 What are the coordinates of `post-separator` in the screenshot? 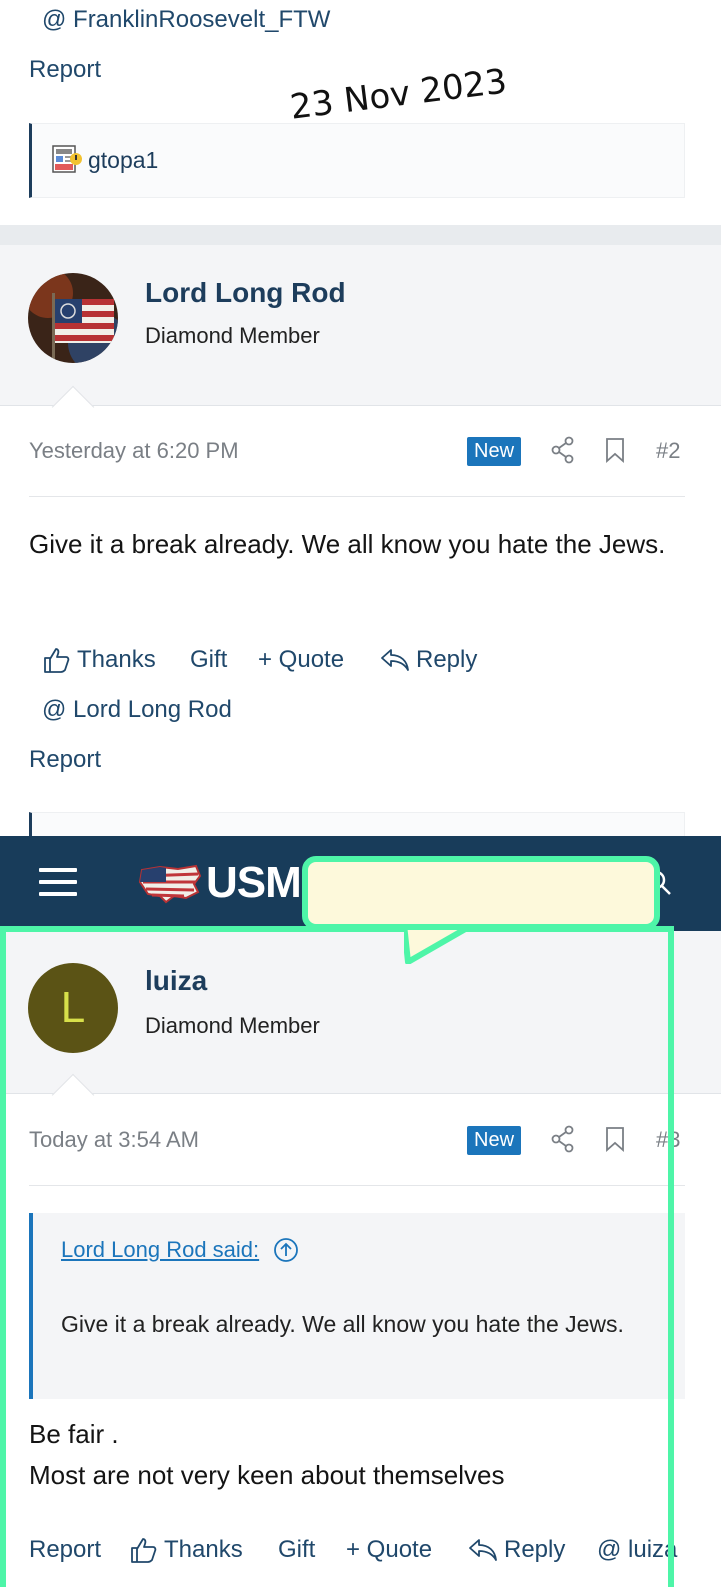 It's located at (360, 235).